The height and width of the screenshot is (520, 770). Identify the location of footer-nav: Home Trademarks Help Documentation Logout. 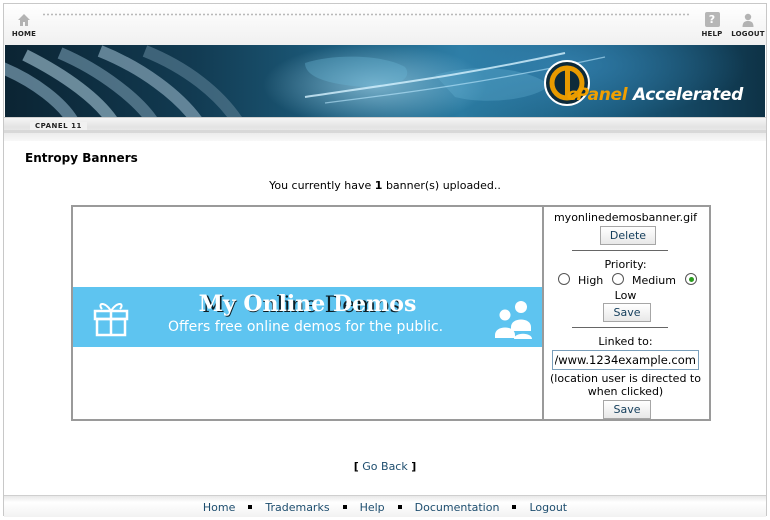
(385, 506).